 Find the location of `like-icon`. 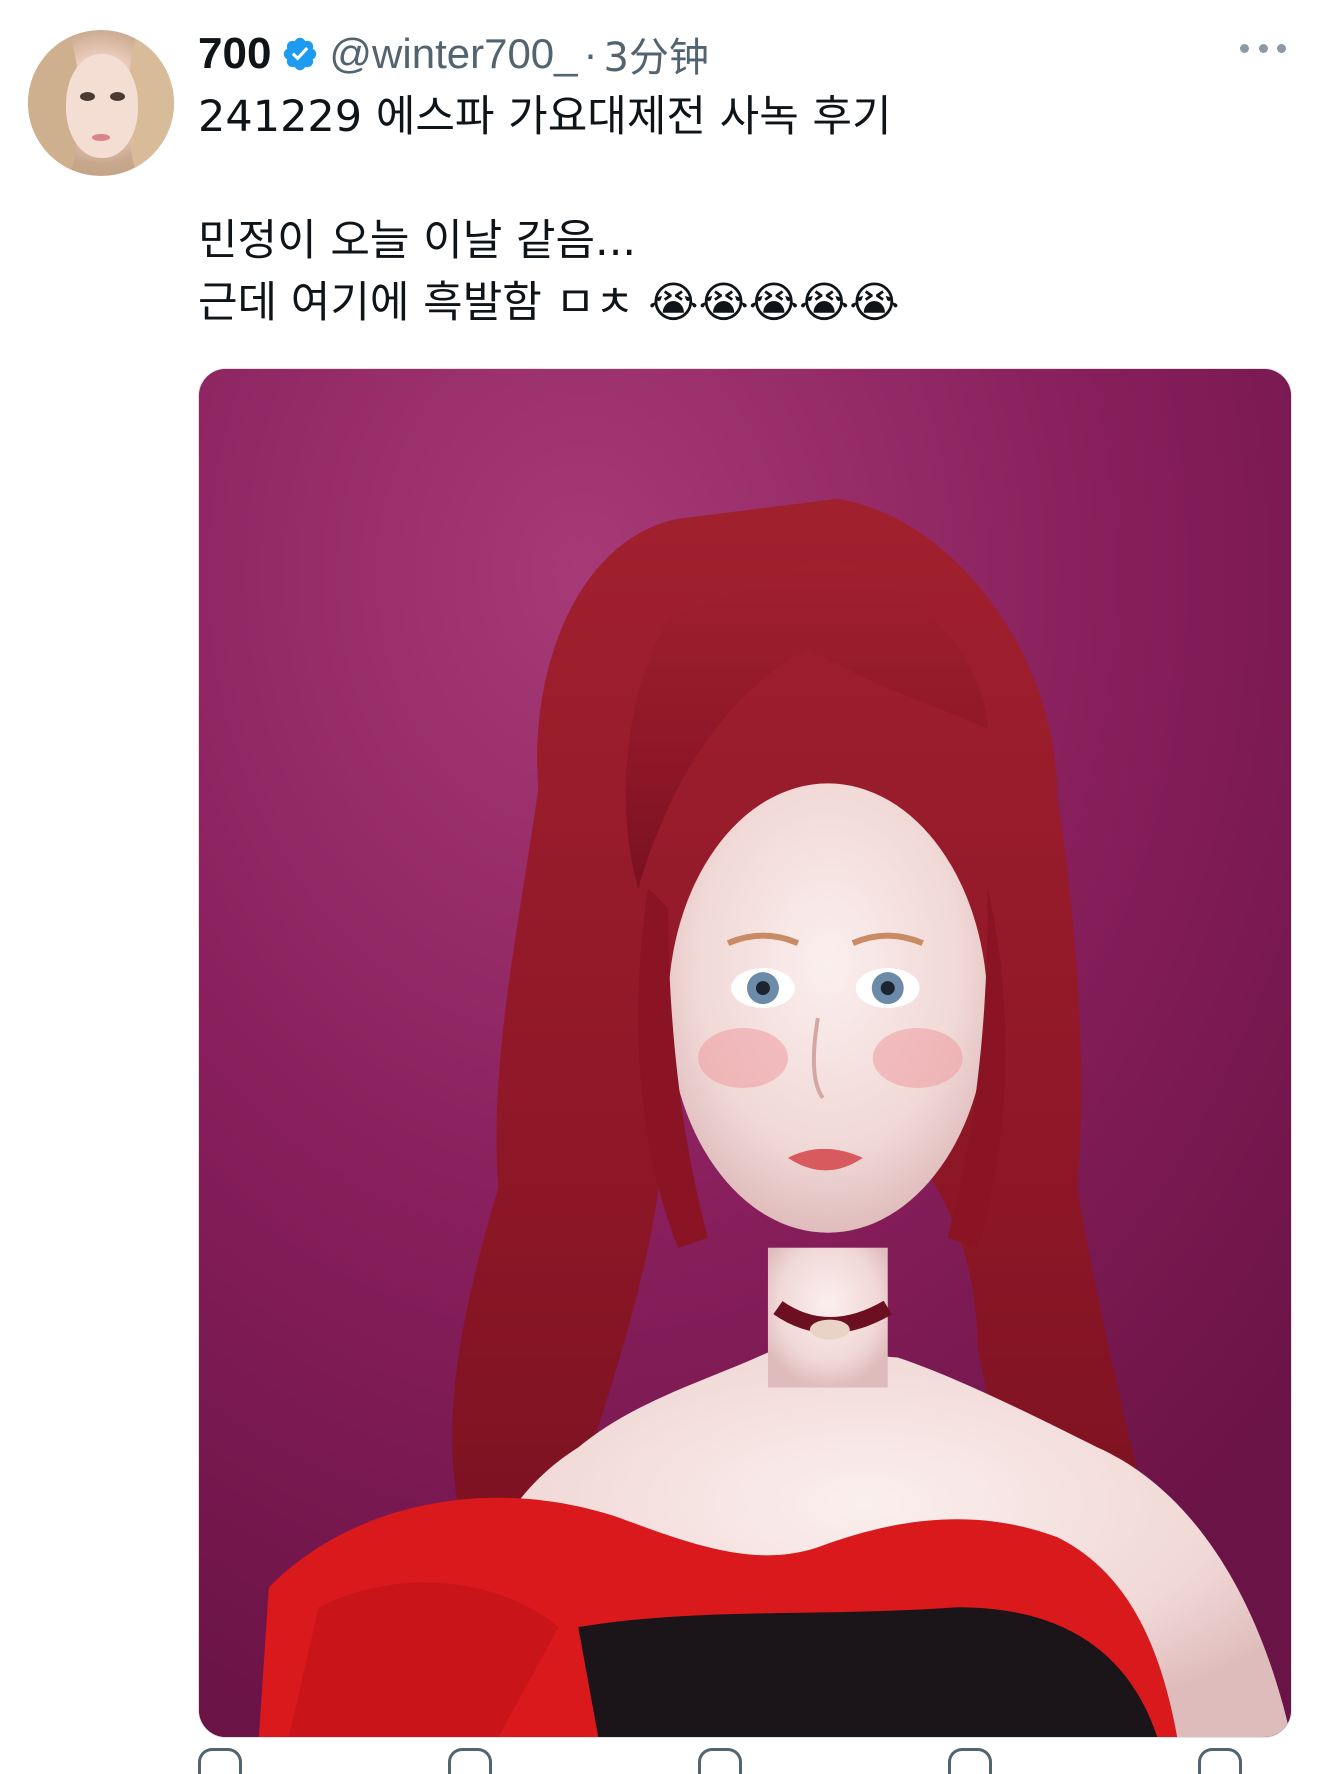

like-icon is located at coordinates (720, 1761).